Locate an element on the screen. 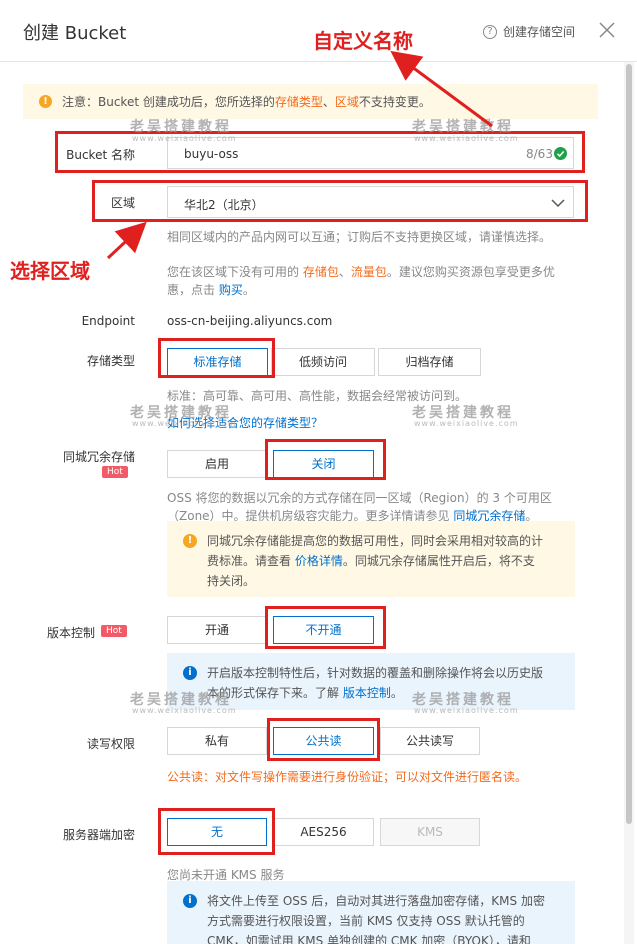 The image size is (637, 944). zone-redundancy-label: 同城冗余存储 is located at coordinates (98, 457).